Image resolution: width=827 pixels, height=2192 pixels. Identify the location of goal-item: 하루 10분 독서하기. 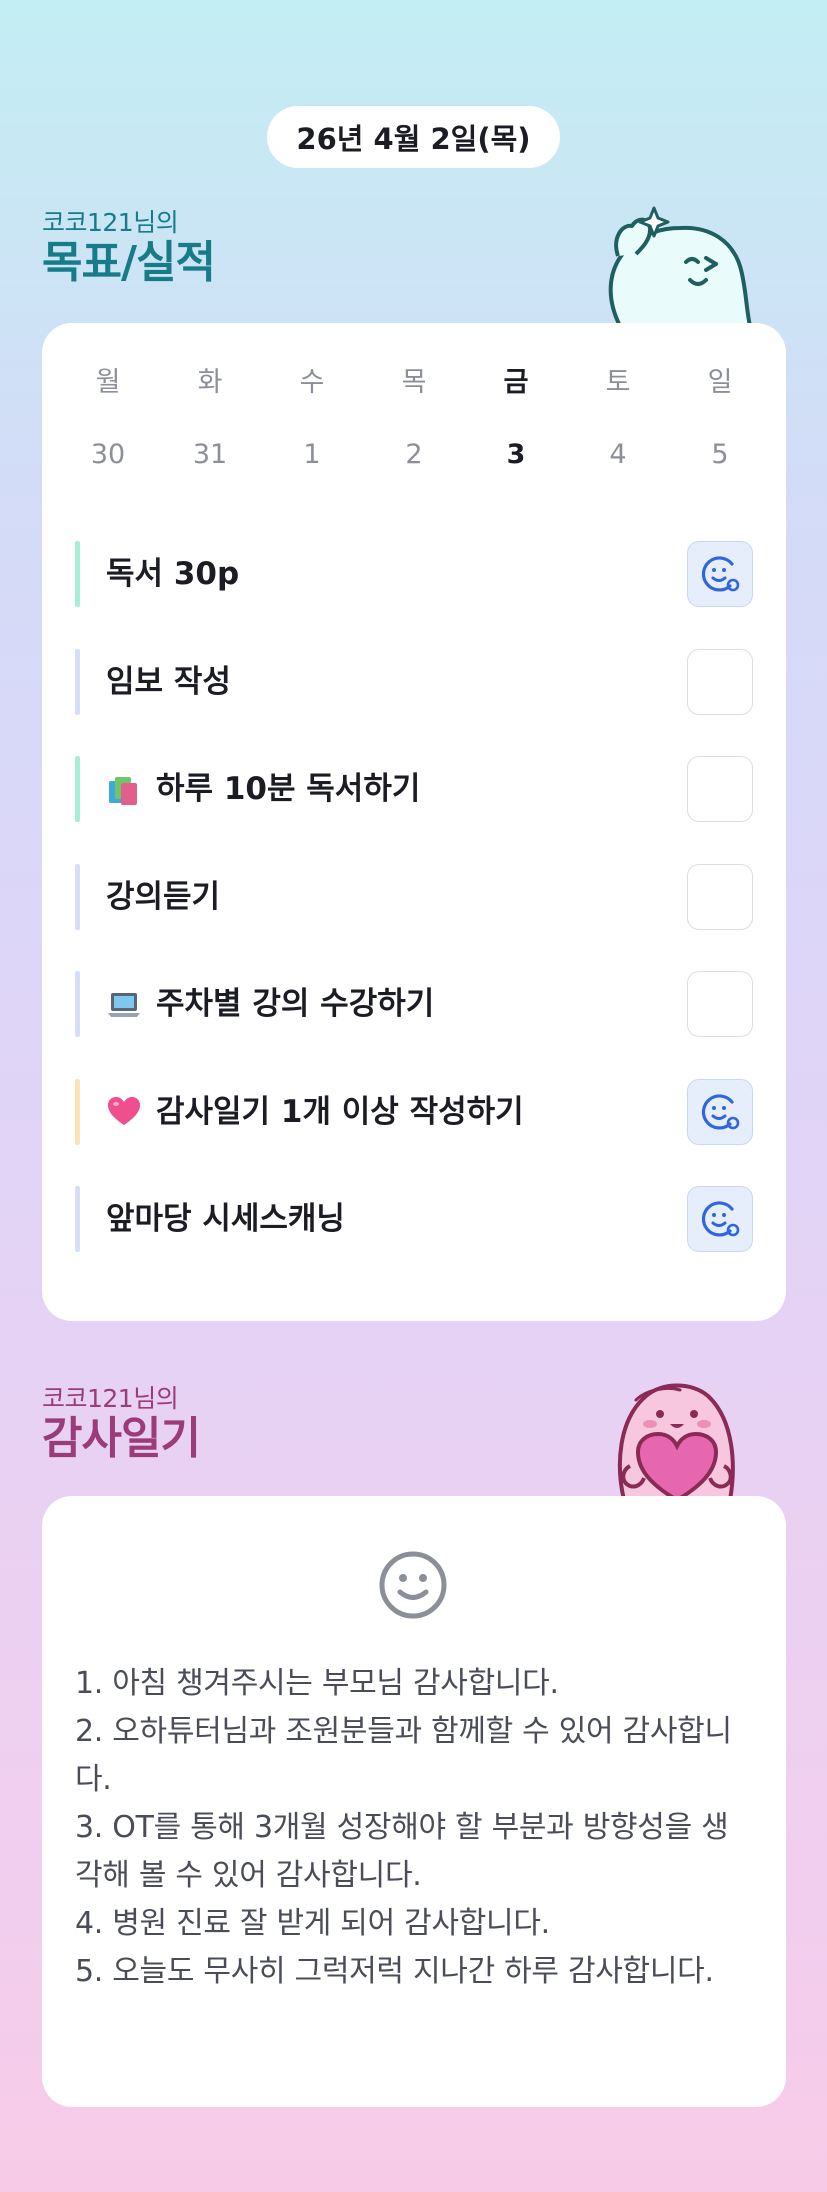
(414, 789).